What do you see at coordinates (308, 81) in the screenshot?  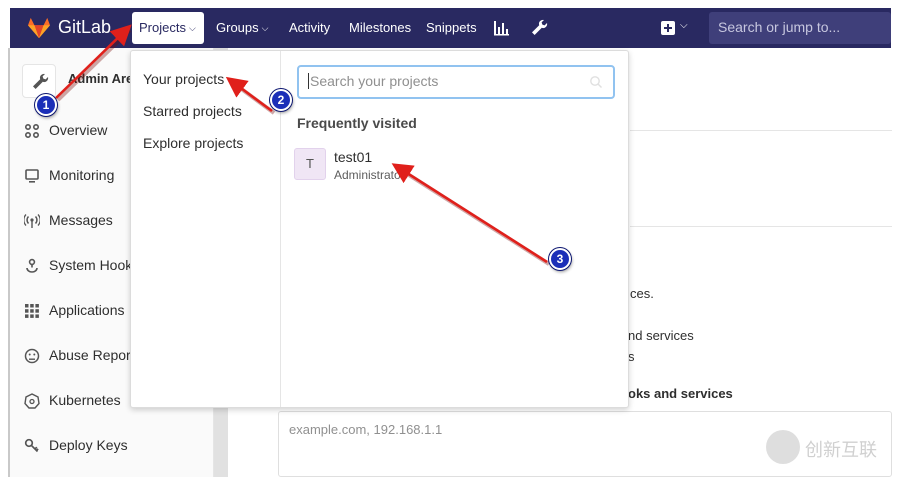 I see `text-cursor` at bounding box center [308, 81].